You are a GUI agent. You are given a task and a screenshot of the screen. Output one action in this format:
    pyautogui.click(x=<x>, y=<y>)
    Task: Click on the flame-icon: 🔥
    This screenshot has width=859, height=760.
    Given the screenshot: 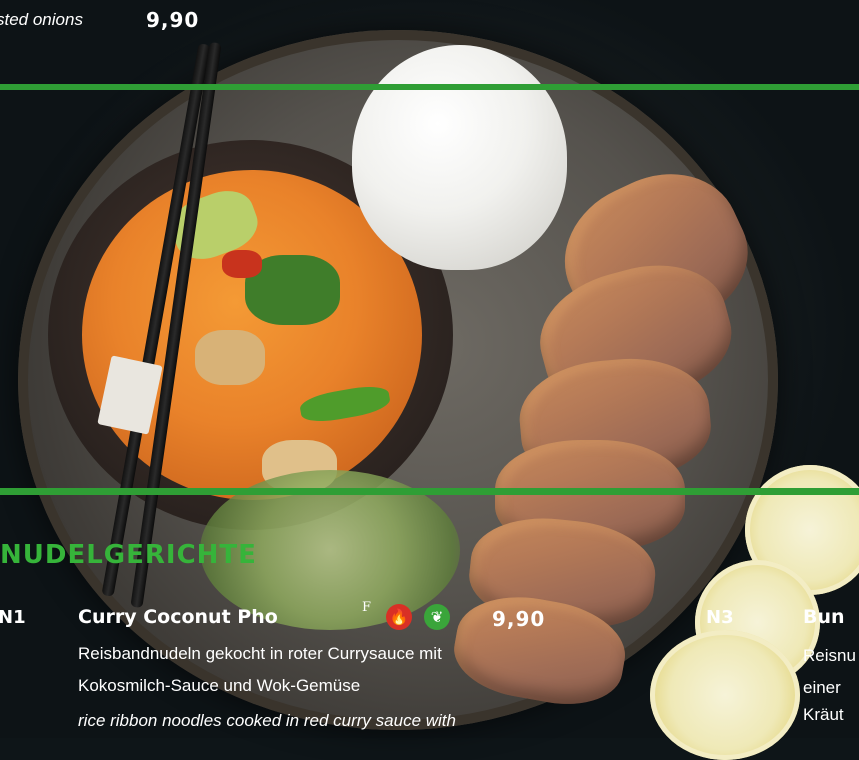 What is the action you would take?
    pyautogui.click(x=399, y=617)
    